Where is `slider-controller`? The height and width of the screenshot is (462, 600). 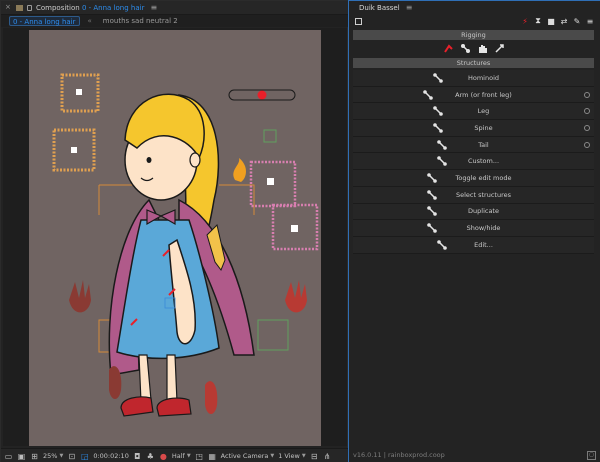
slider-controller is located at coordinates (262, 95).